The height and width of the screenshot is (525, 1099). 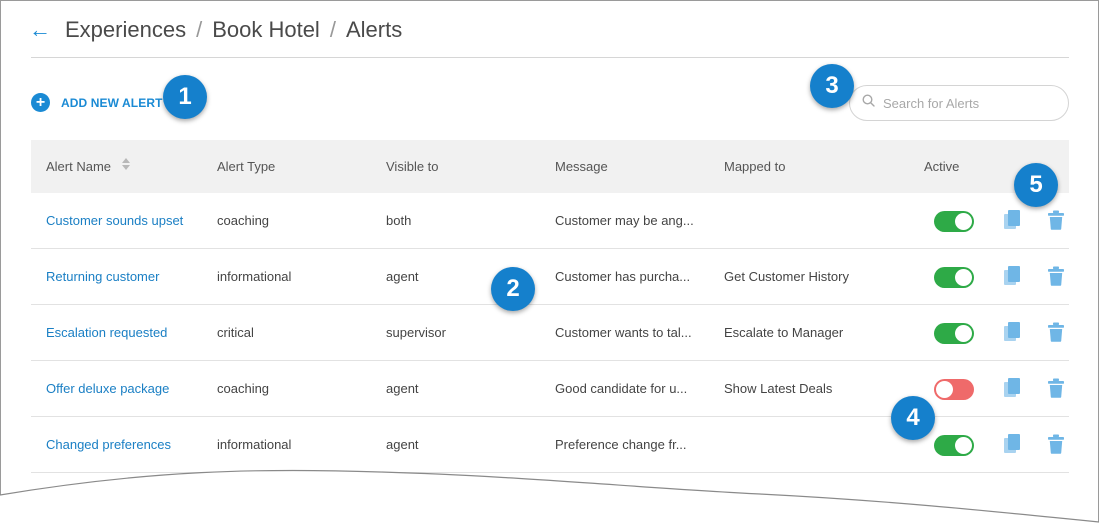 I want to click on breadcrumb: ← Experiences / Book Hotel / Alerts, so click(x=215, y=30).